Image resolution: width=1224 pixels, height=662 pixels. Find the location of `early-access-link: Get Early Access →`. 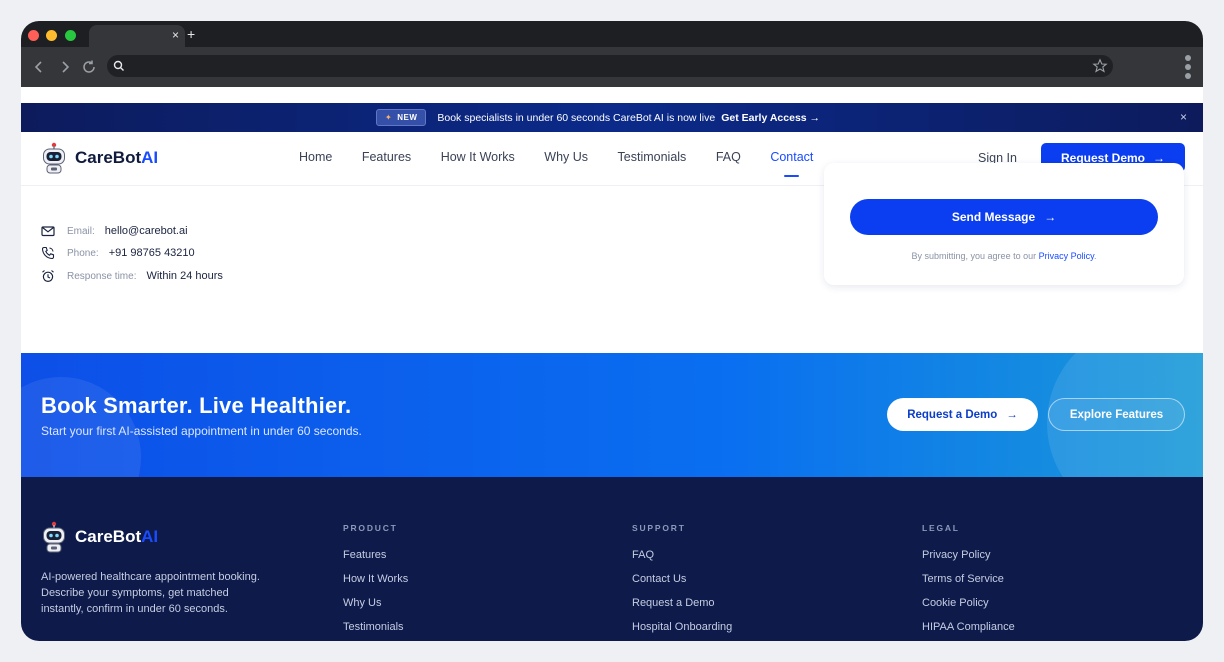

early-access-link: Get Early Access → is located at coordinates (770, 118).